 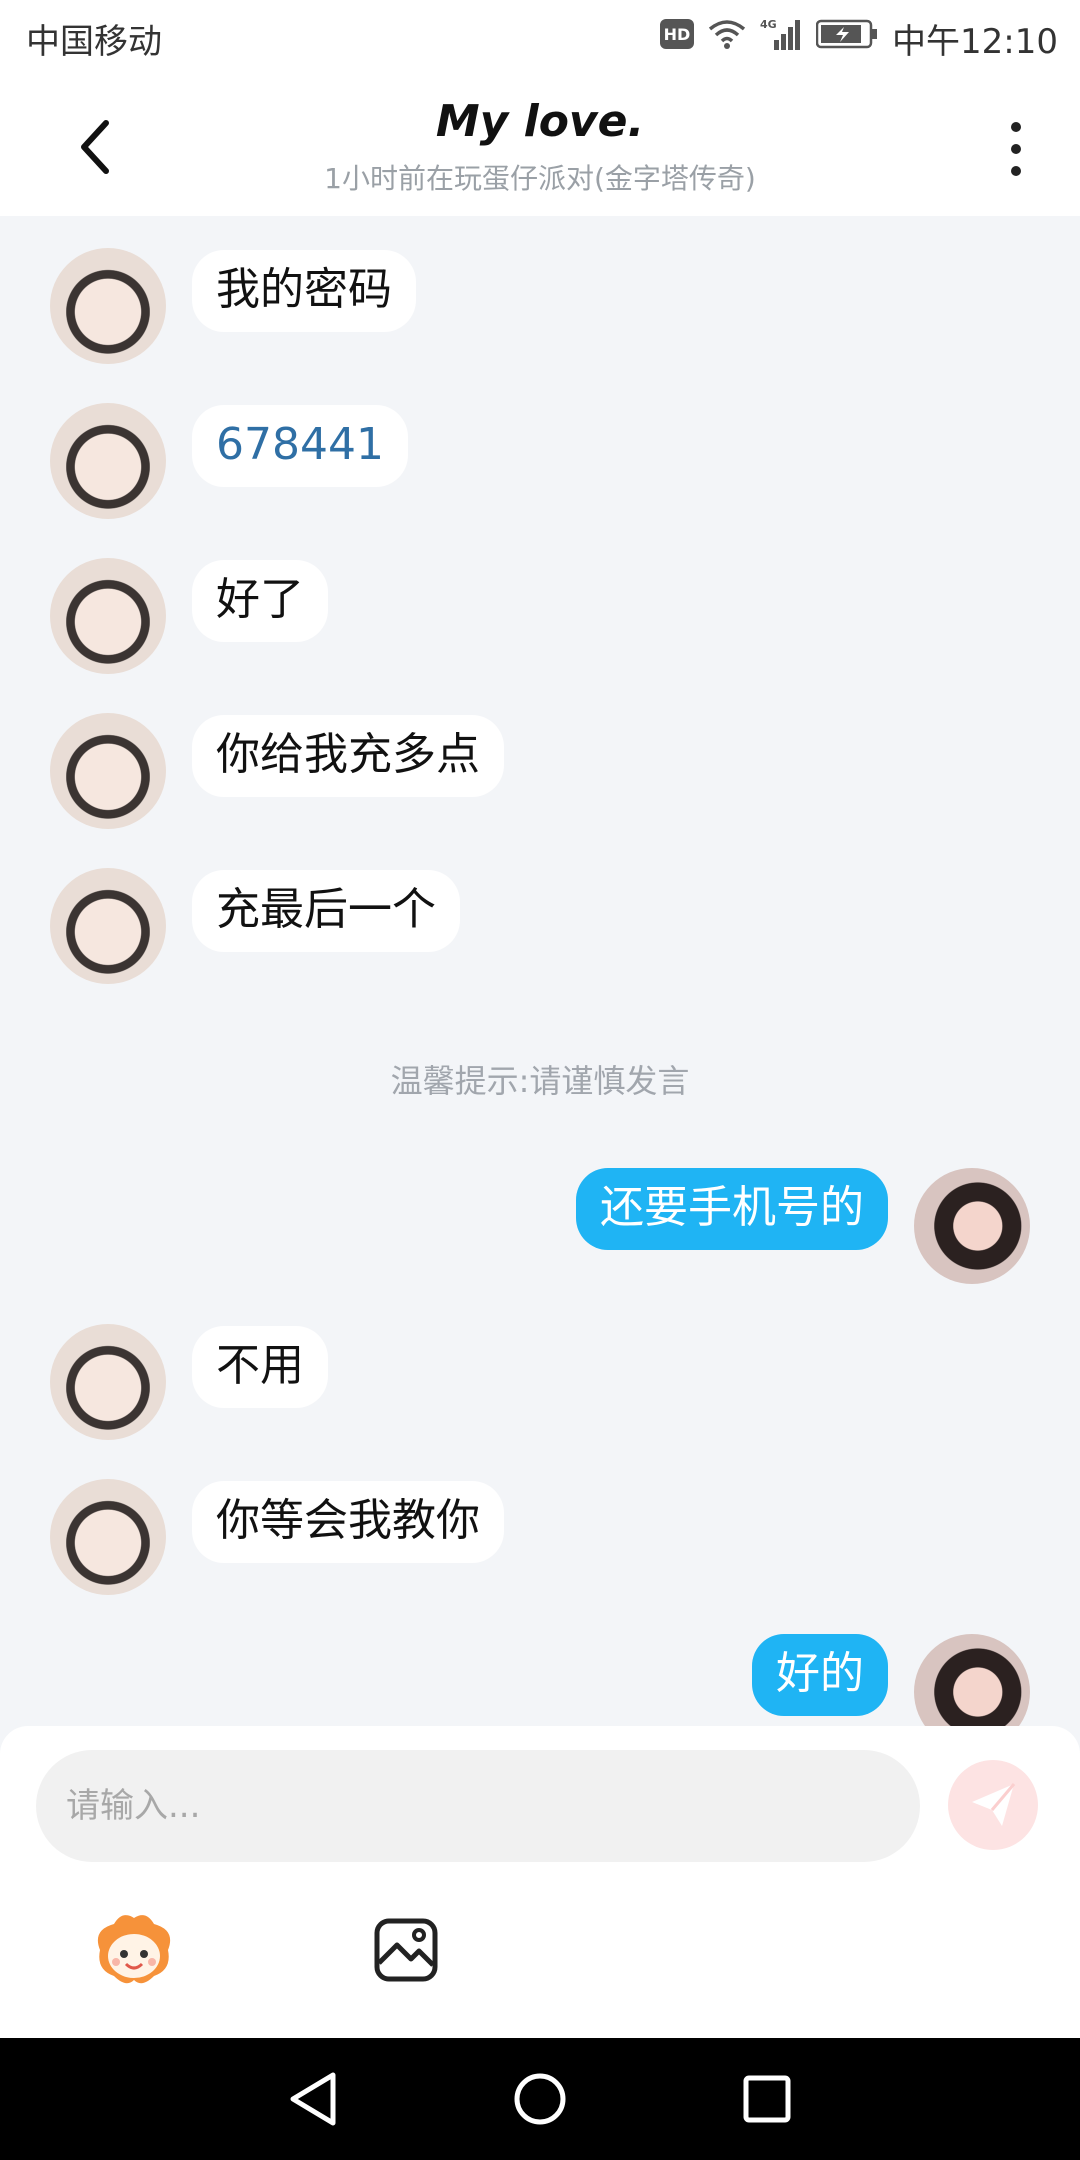 I want to click on message-bubble: 不用, so click(x=260, y=1367).